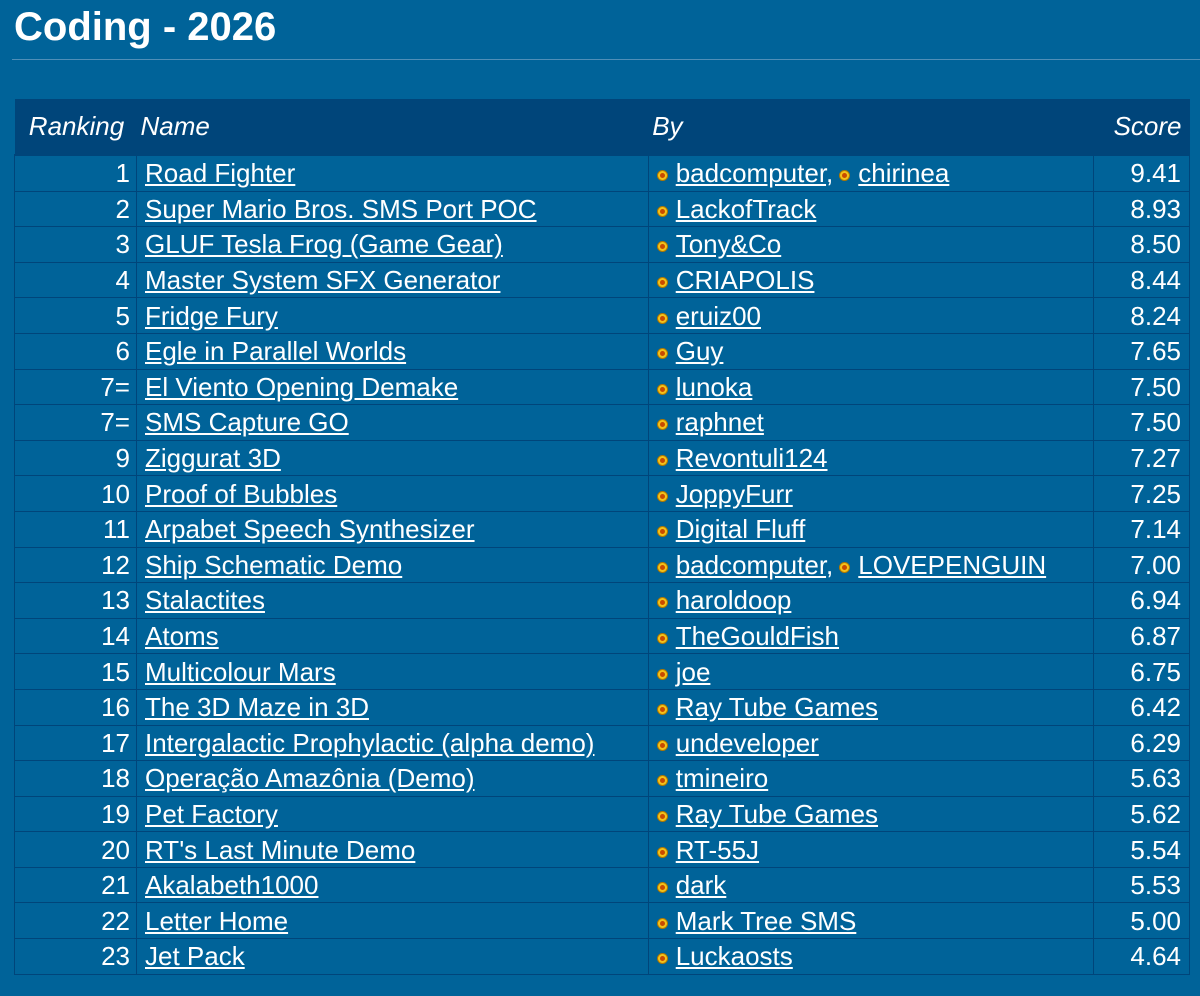 Image resolution: width=1200 pixels, height=996 pixels. Describe the element at coordinates (871, 351) in the screenshot. I see `by-cell: Guy` at that location.